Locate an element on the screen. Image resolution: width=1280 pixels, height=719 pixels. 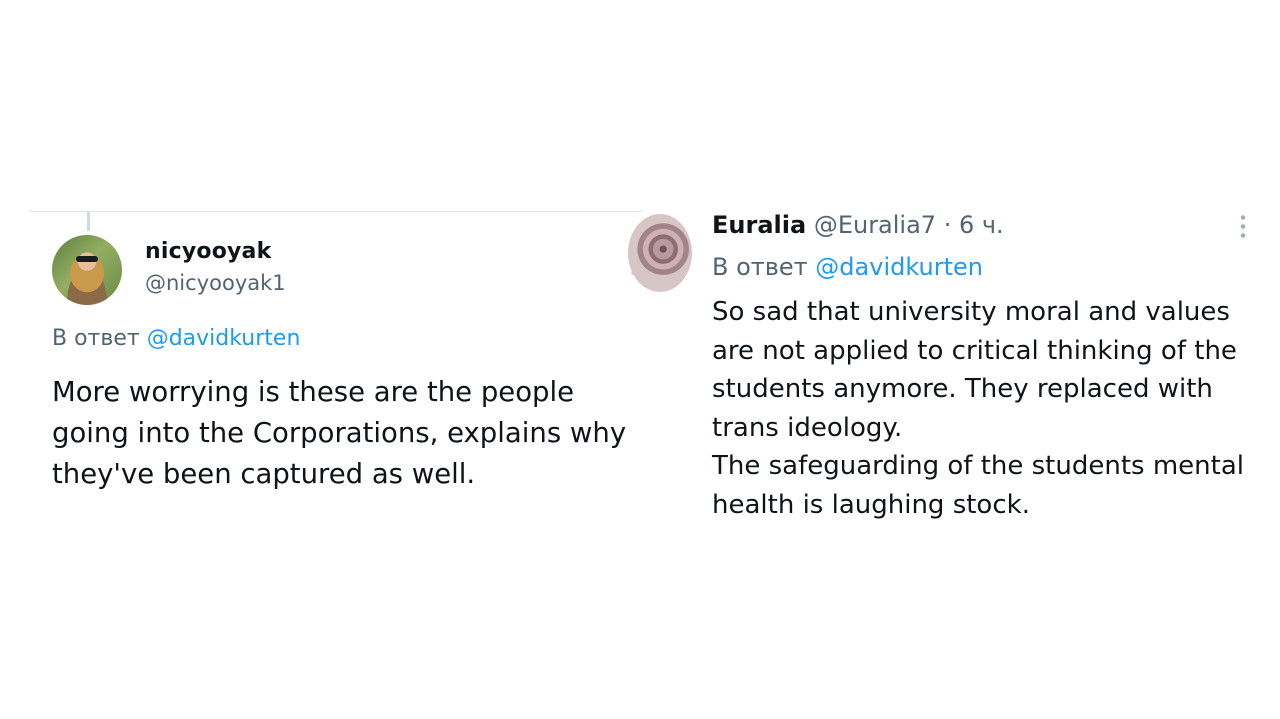
more-options-icon is located at coordinates (1243, 226).